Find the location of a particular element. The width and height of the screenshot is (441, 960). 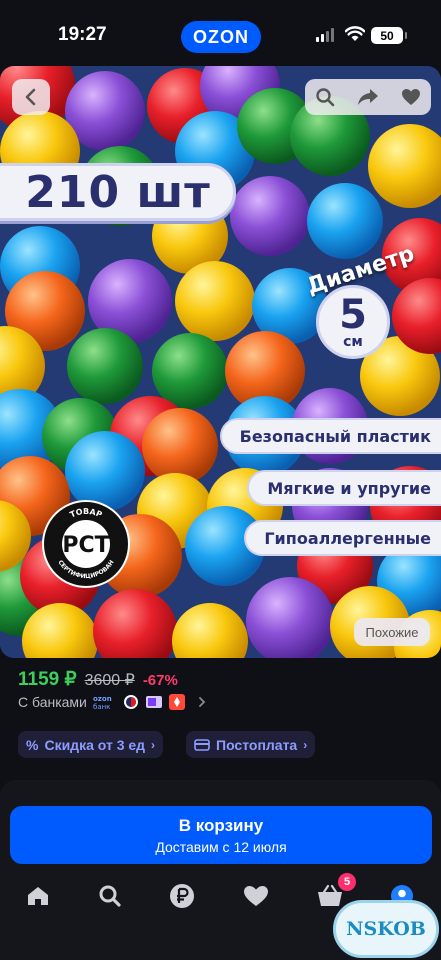

svg-text: ozon is located at coordinates (102, 699).